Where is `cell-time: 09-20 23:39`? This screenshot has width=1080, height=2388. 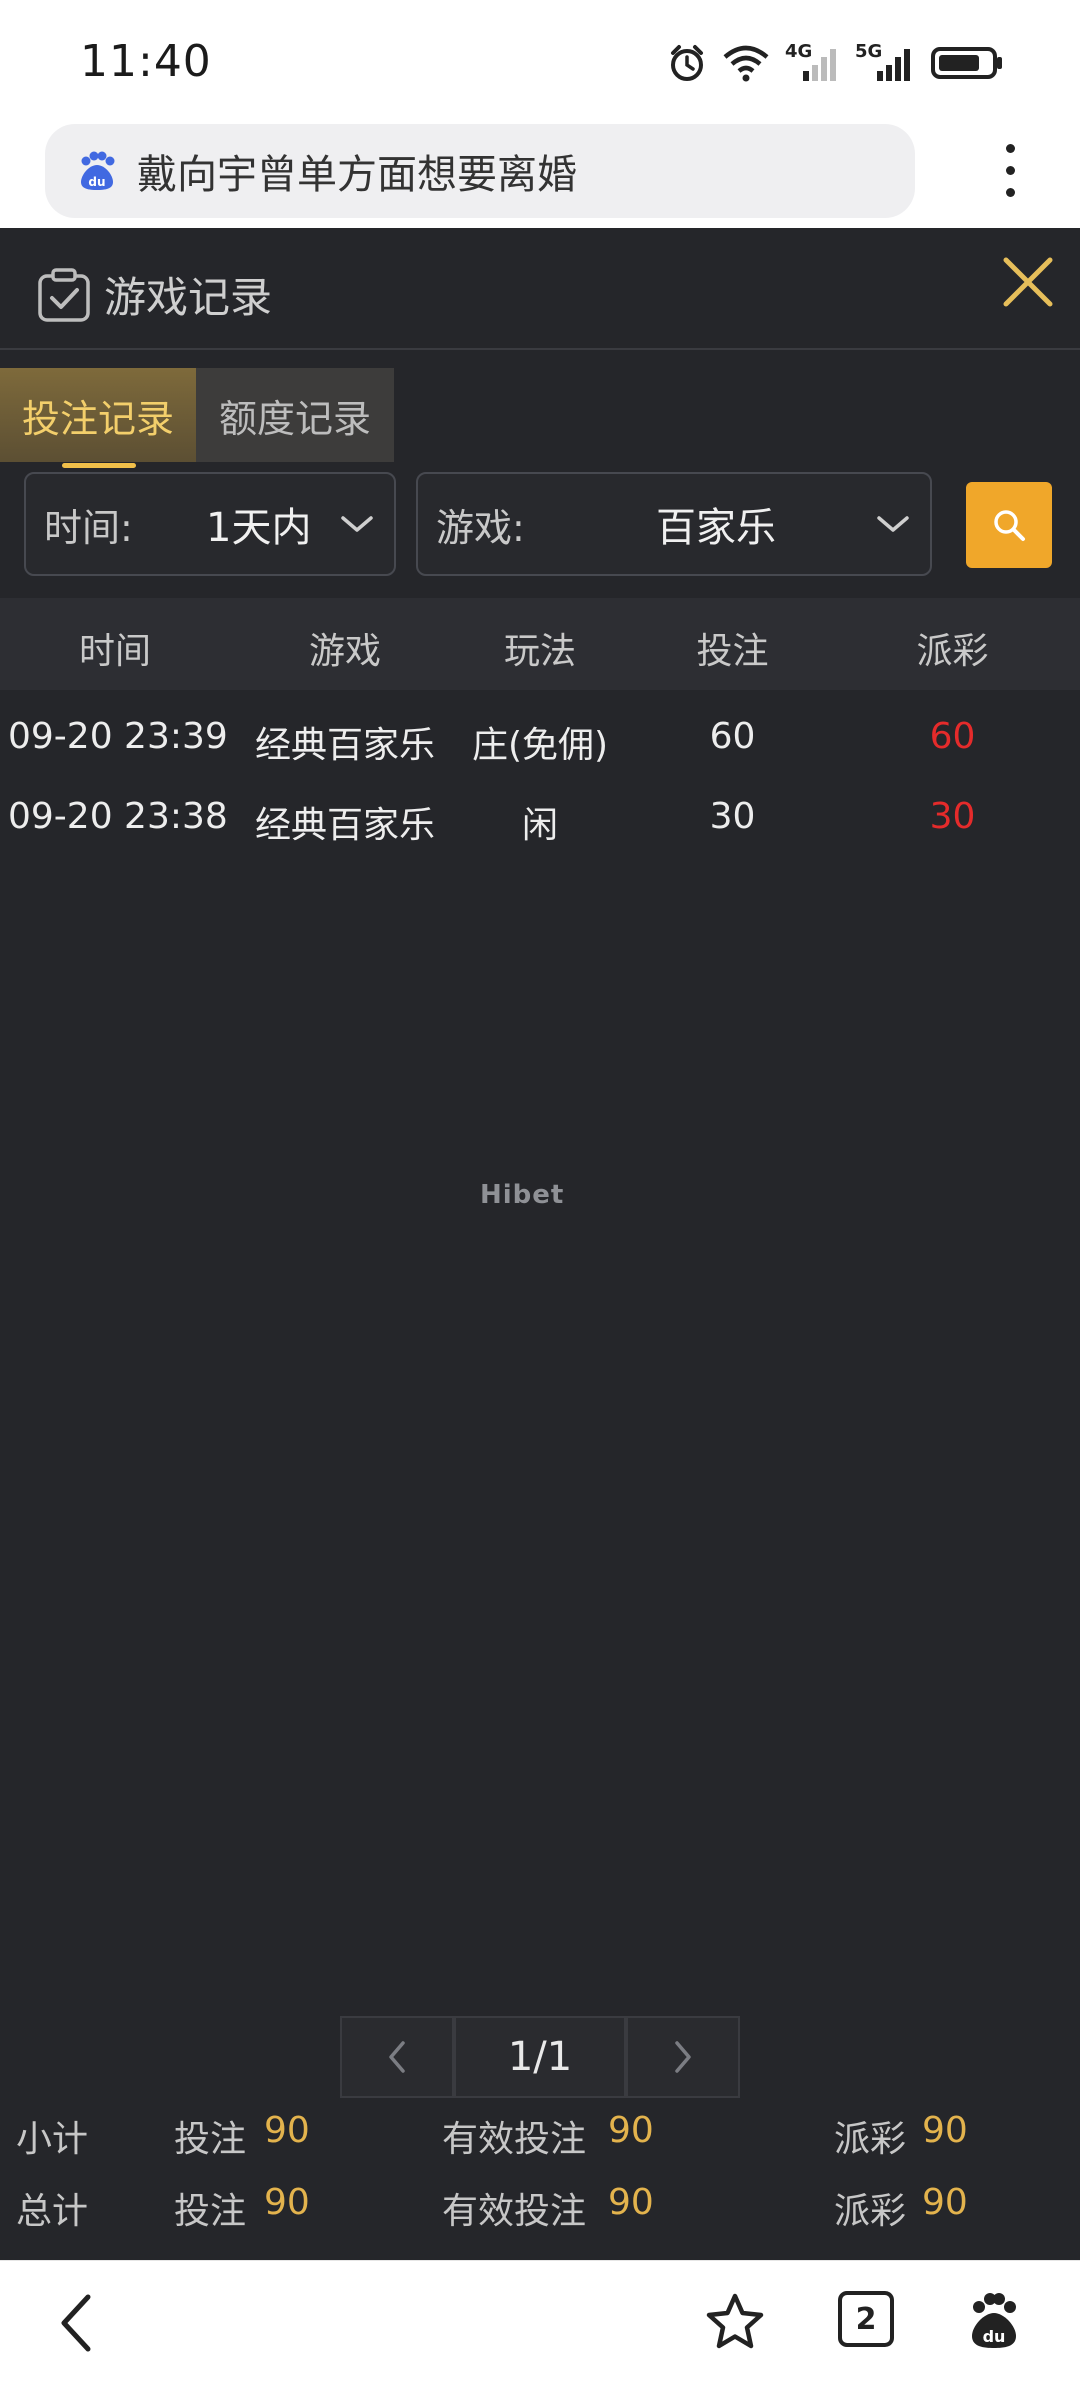 cell-time: 09-20 23:39 is located at coordinates (118, 736).